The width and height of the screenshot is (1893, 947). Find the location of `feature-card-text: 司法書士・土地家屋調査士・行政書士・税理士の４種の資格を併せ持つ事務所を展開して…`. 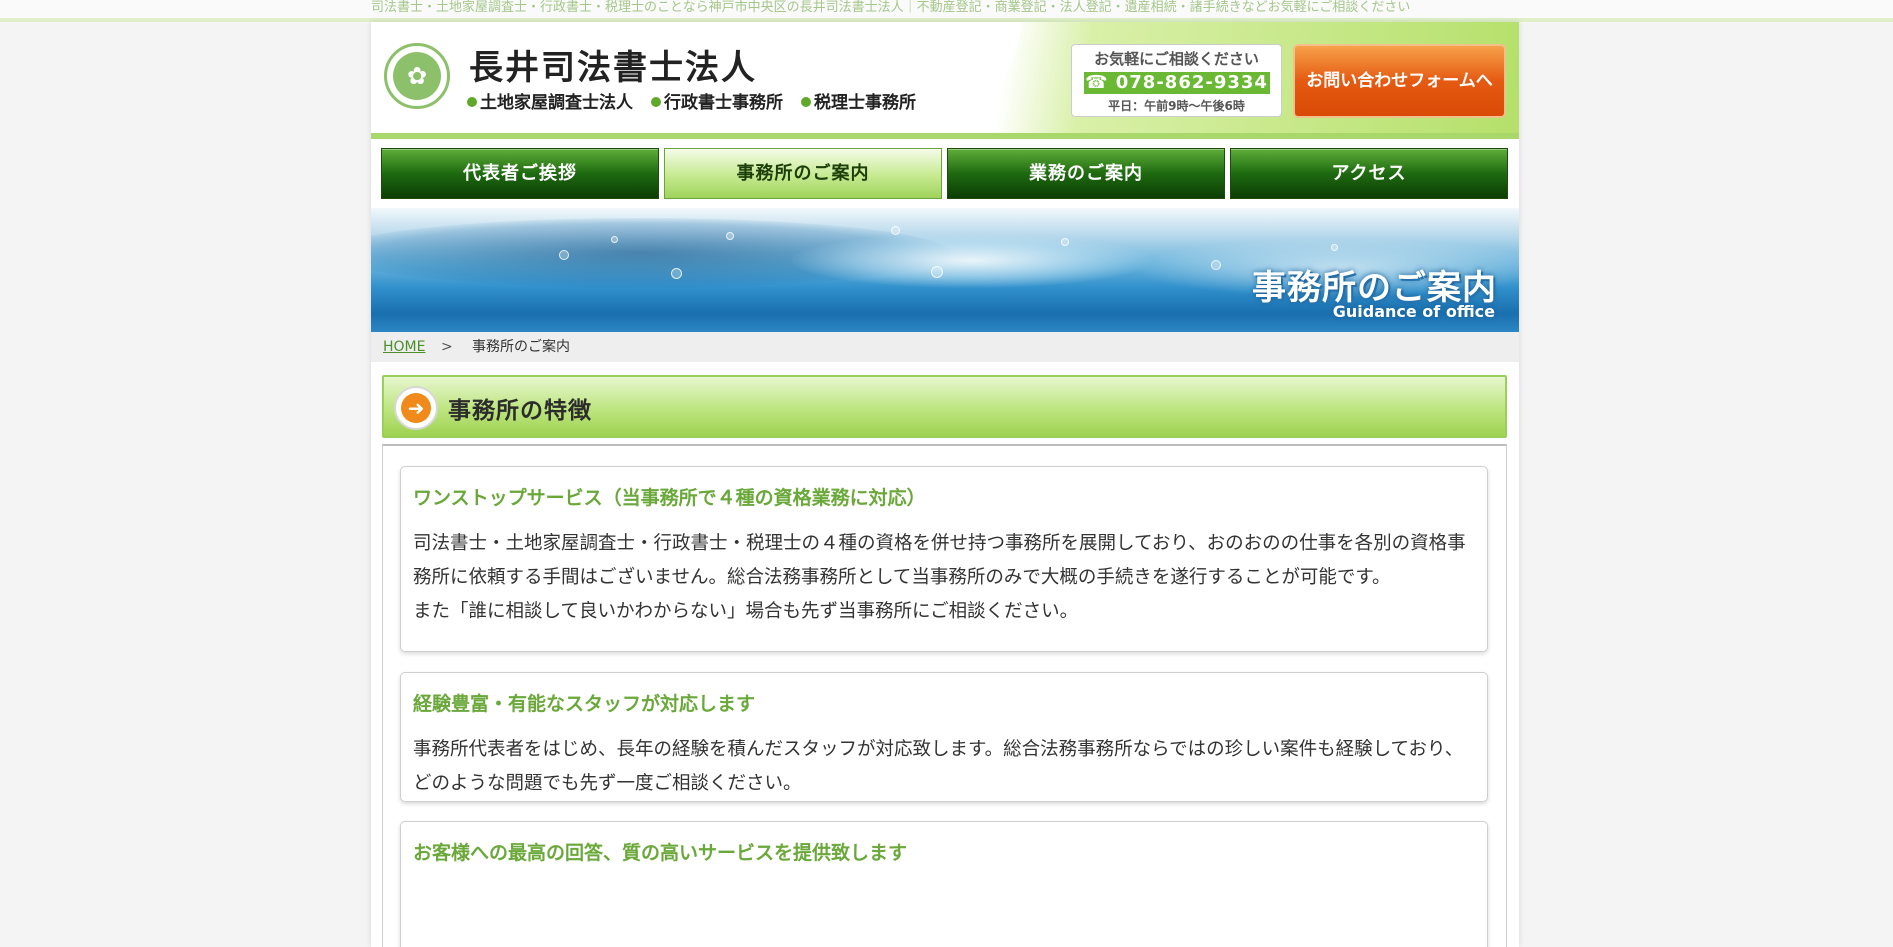

feature-card-text: 司法書士・土地家屋調査士・行政書士・税理士の４種の資格を併せ持つ事務所を展開して… is located at coordinates (939, 560).